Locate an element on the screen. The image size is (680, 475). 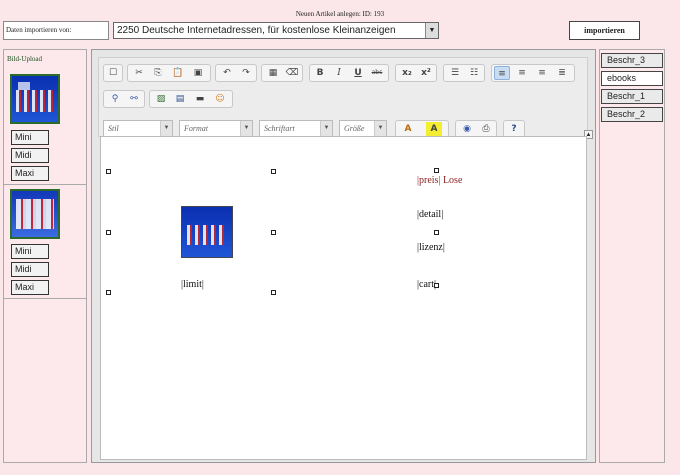
ordered-list-icon: ☰ is located at coordinates (455, 73).